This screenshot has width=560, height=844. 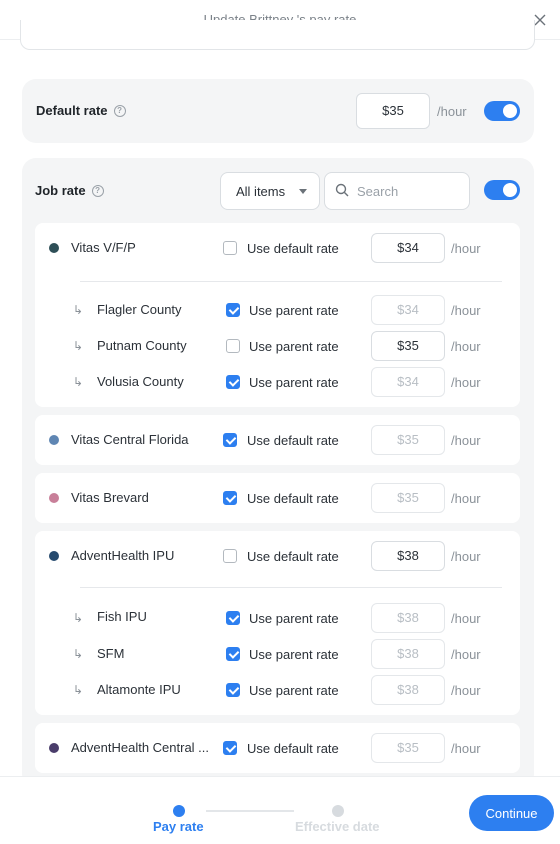 What do you see at coordinates (72, 110) in the screenshot?
I see `default-rate-title: Default rate` at bounding box center [72, 110].